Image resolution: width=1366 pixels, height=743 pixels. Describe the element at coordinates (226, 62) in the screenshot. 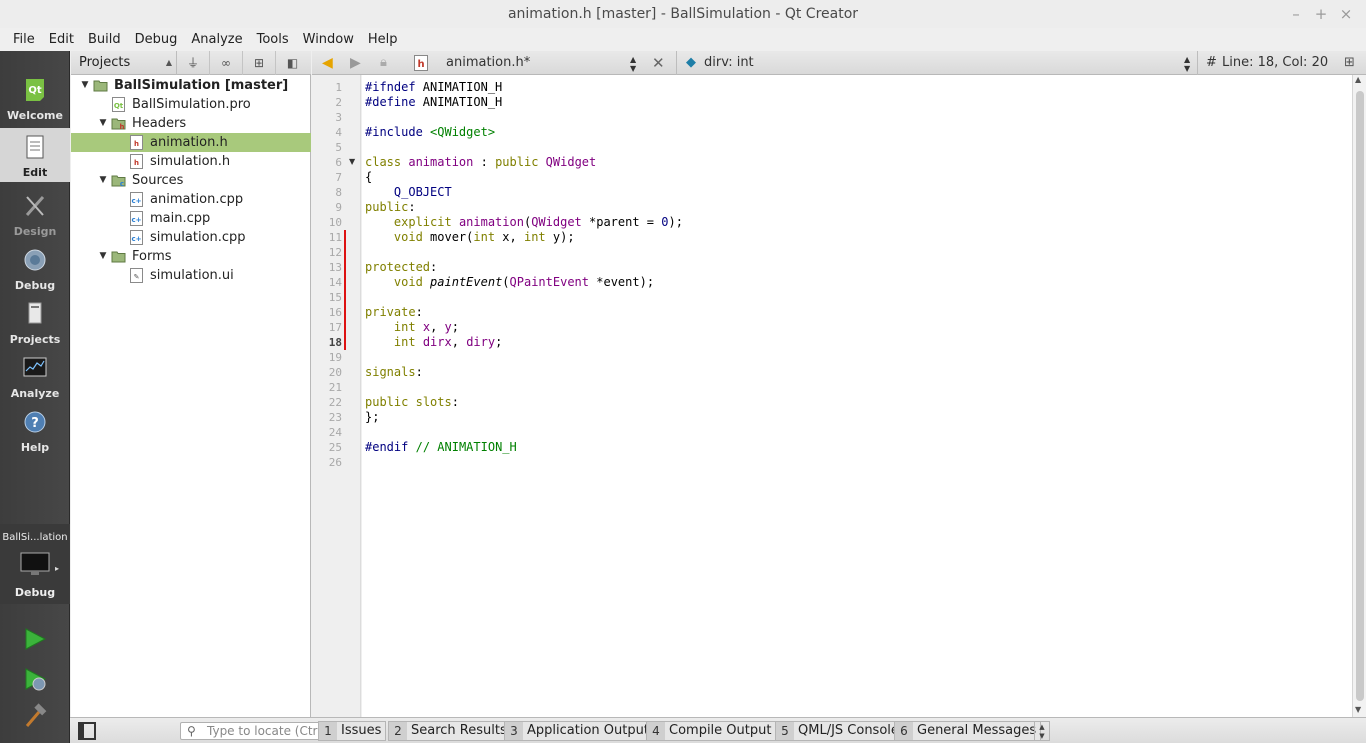

I see `sync-with-editor-button: ∞` at that location.